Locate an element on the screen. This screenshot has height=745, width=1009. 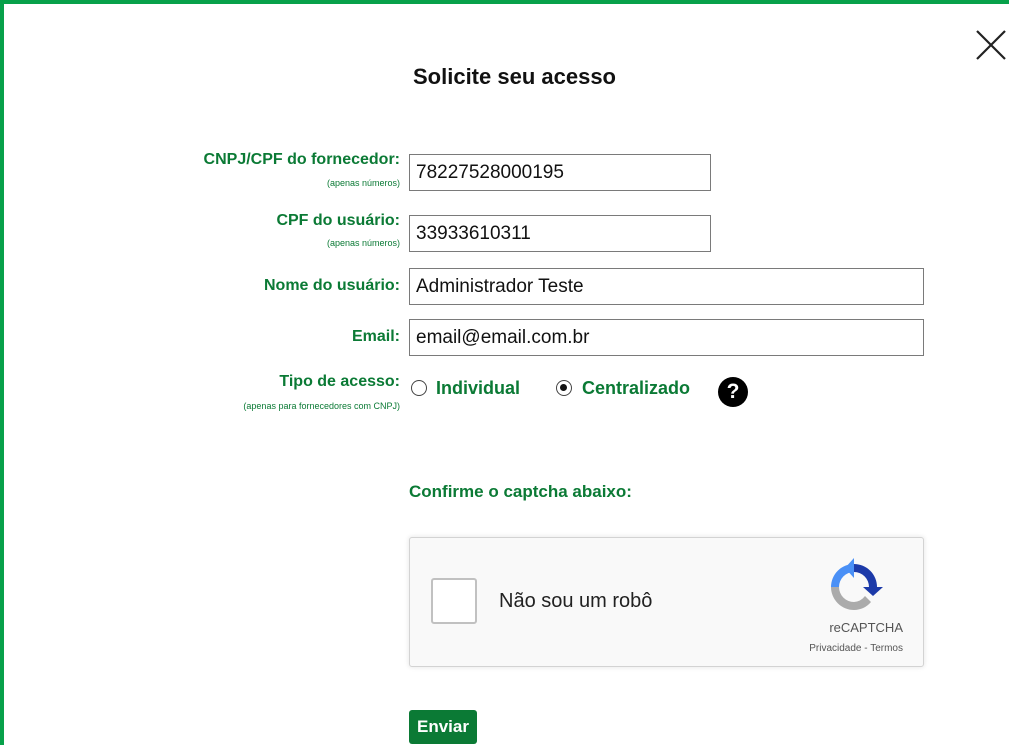
terms-link: Termos is located at coordinates (886, 648).